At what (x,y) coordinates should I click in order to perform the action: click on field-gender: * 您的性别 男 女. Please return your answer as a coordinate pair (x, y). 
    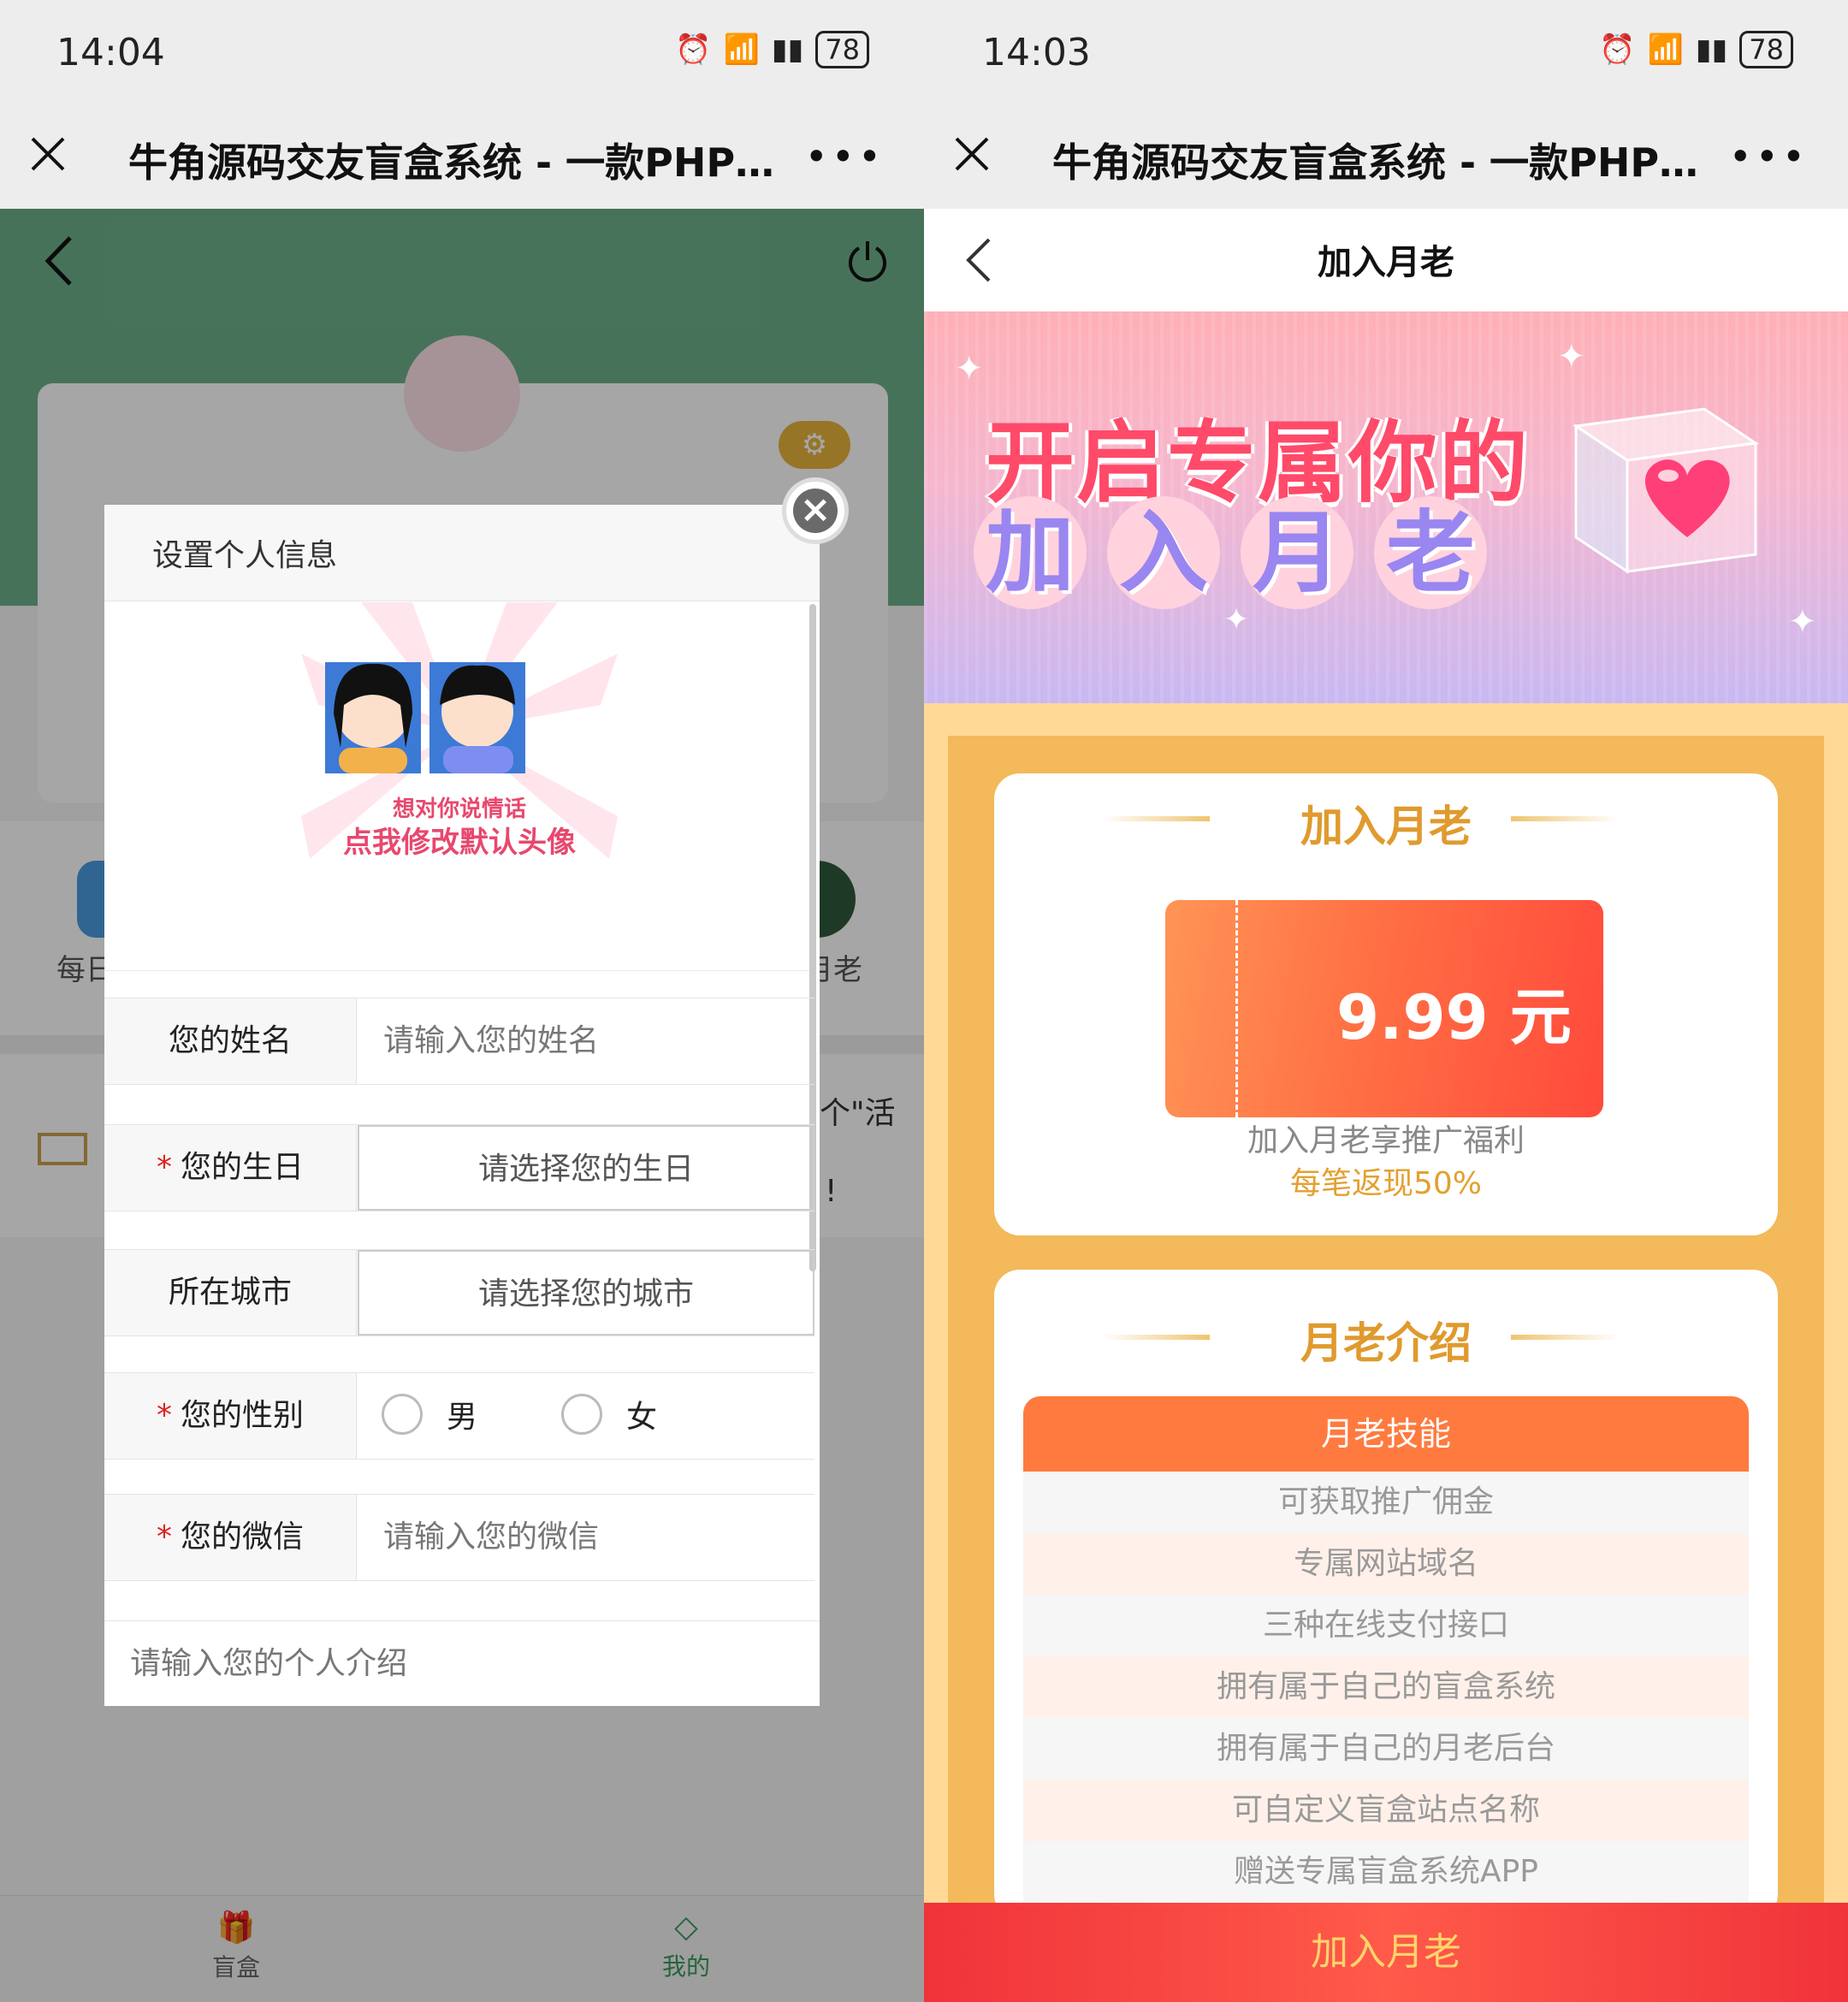
    Looking at the image, I should click on (459, 1416).